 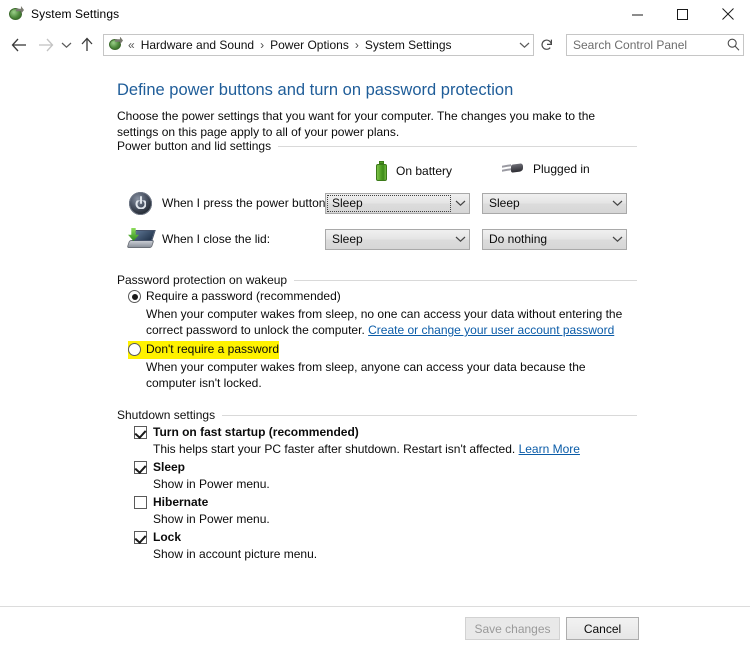 I want to click on combobox-power-button-plugged-in: Sleep, so click(x=554, y=203).